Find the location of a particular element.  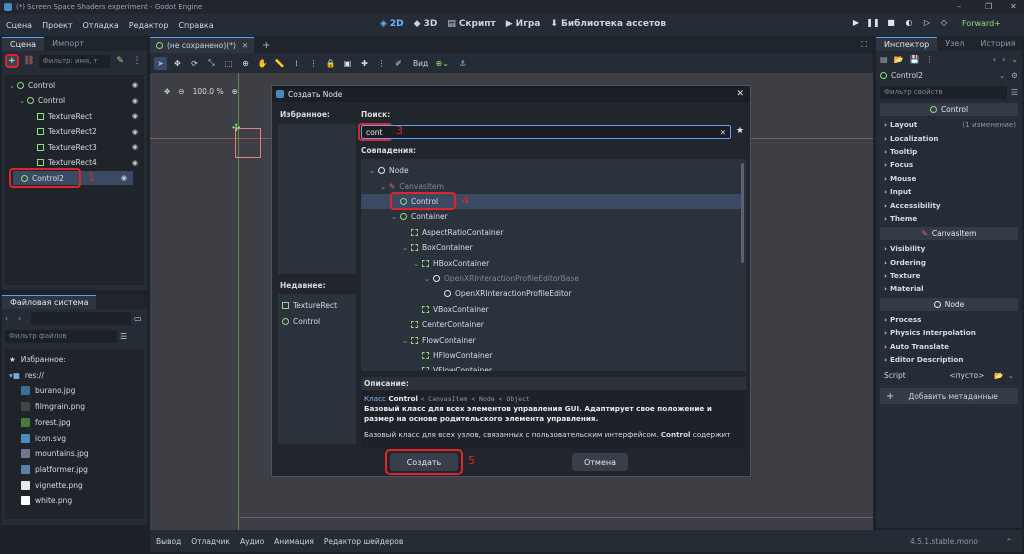

remote-debug-icon: ◐ is located at coordinates (909, 24).